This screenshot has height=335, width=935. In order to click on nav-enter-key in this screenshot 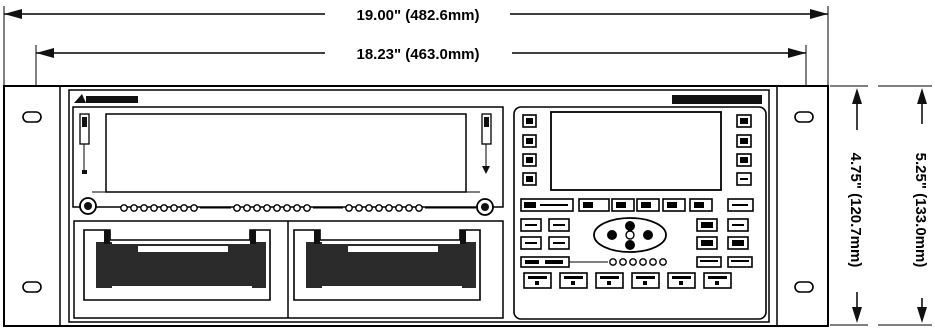, I will do `click(630, 235)`.